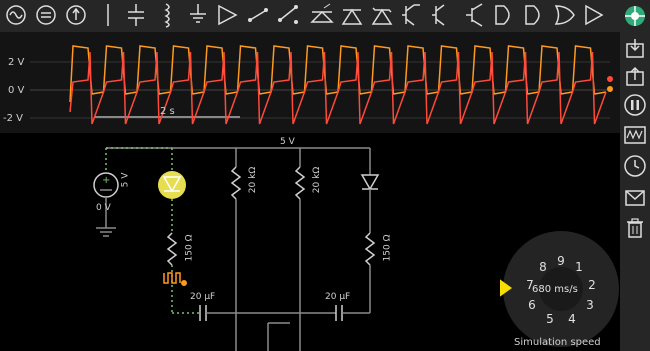 Image resolution: width=650 pixels, height=351 pixels. I want to click on resistor-150-right-label: 150 Ω, so click(387, 248).